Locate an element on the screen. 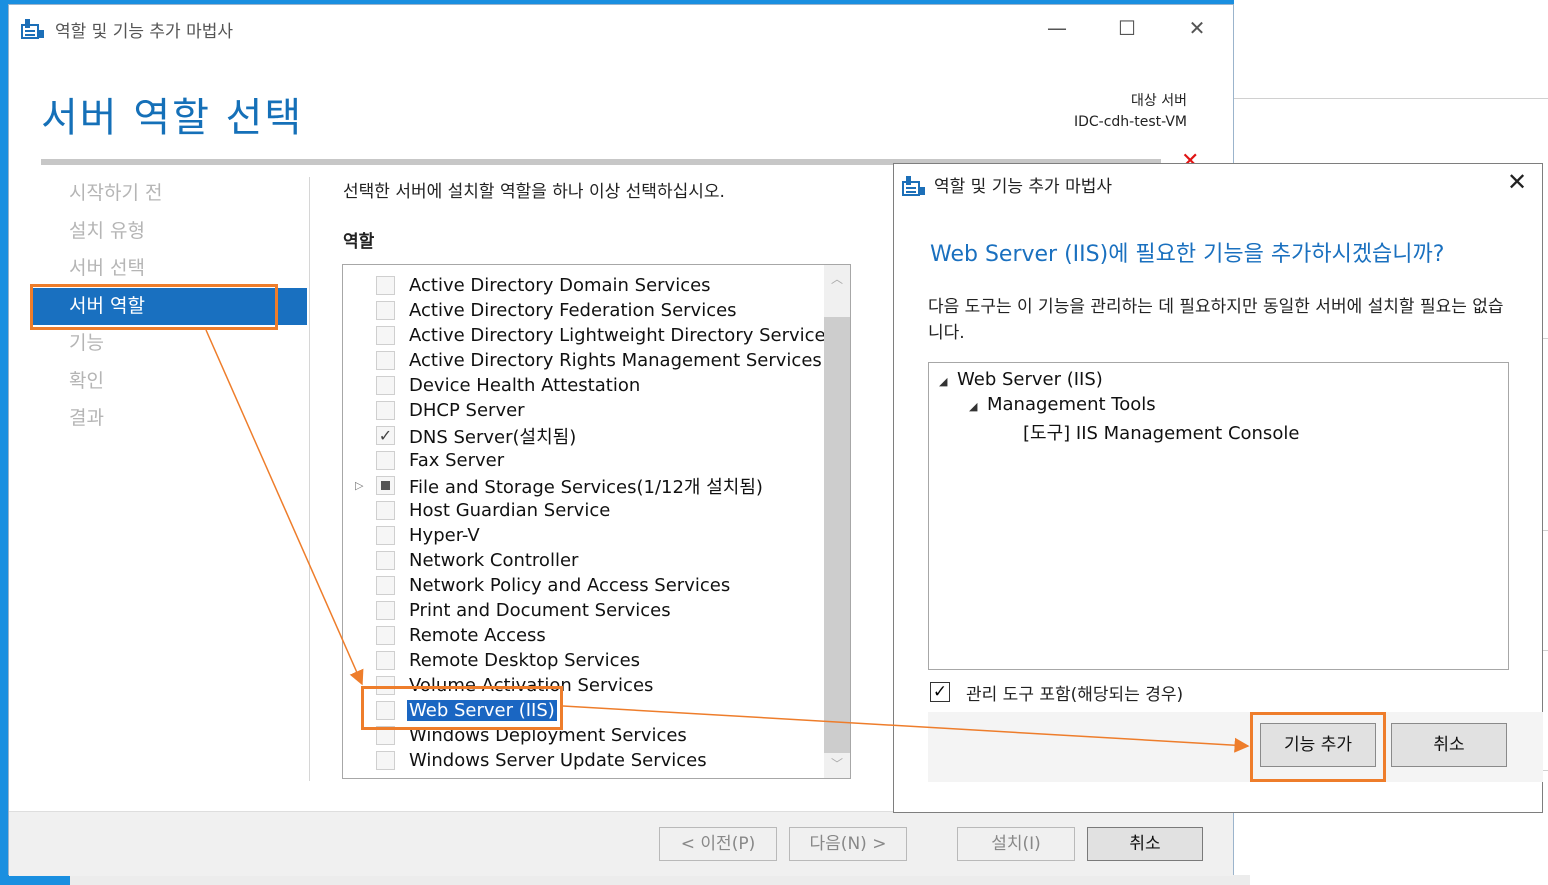 The width and height of the screenshot is (1548, 885). highlight-box-add-features is located at coordinates (1318, 747).